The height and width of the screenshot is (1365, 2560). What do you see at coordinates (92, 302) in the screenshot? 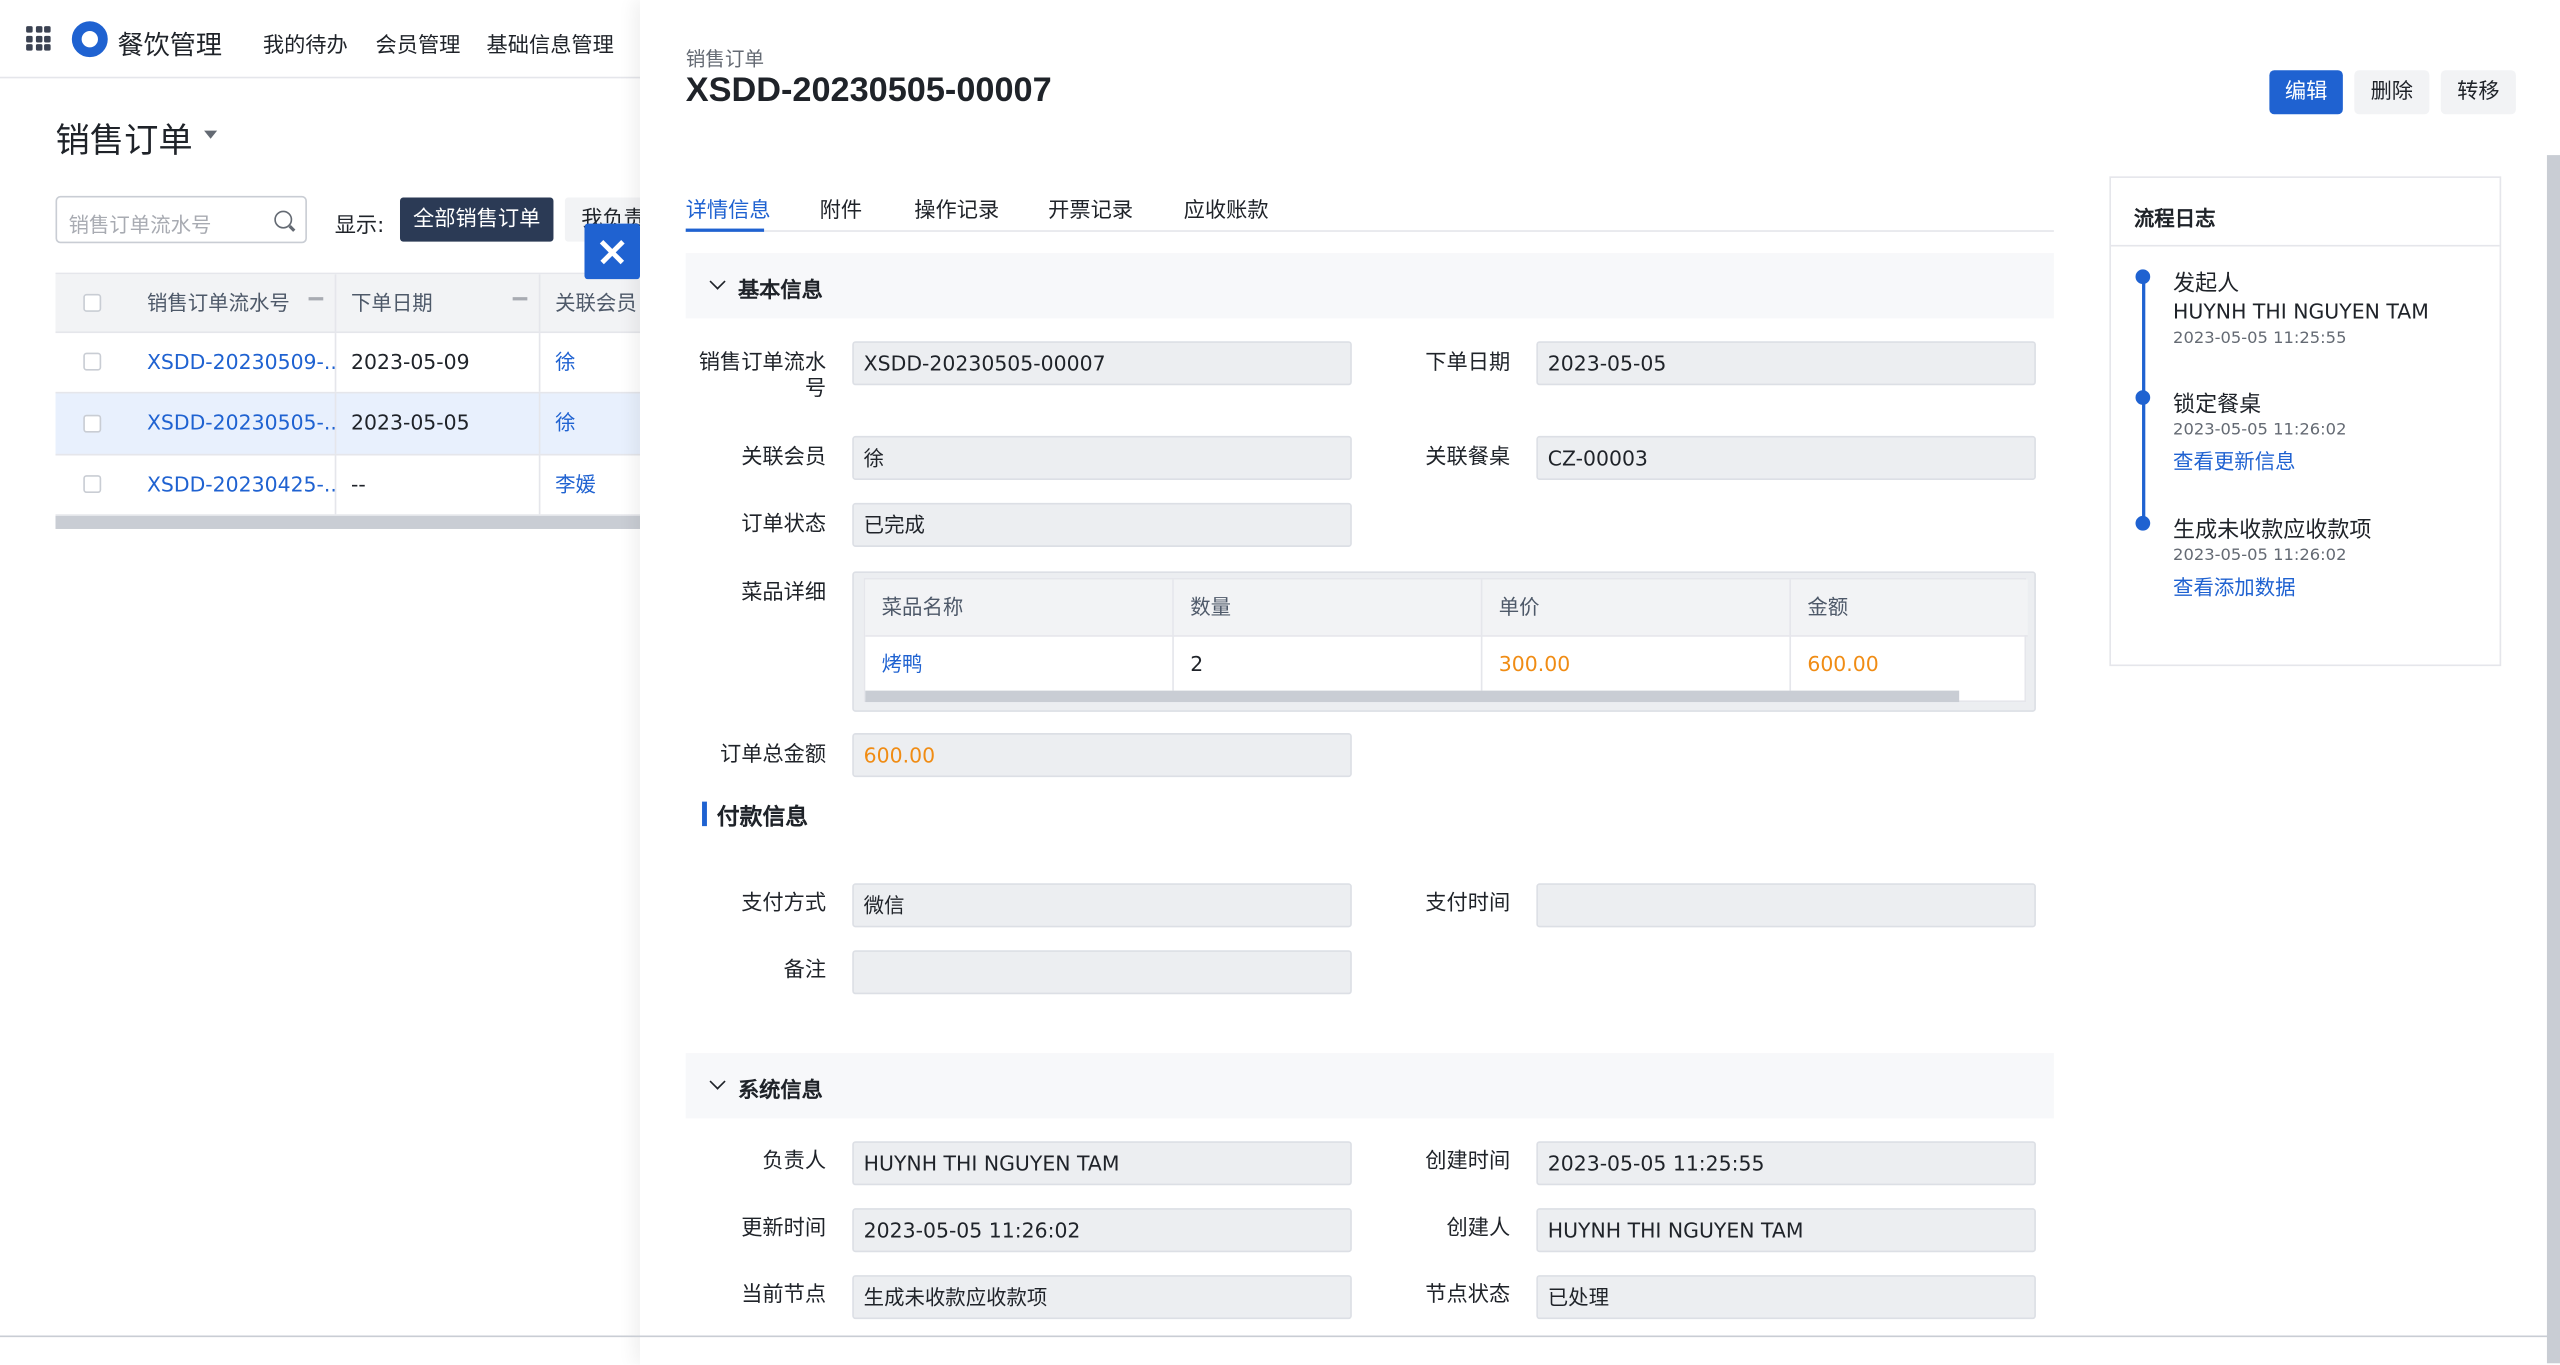
I see `select-all-checkbox` at bounding box center [92, 302].